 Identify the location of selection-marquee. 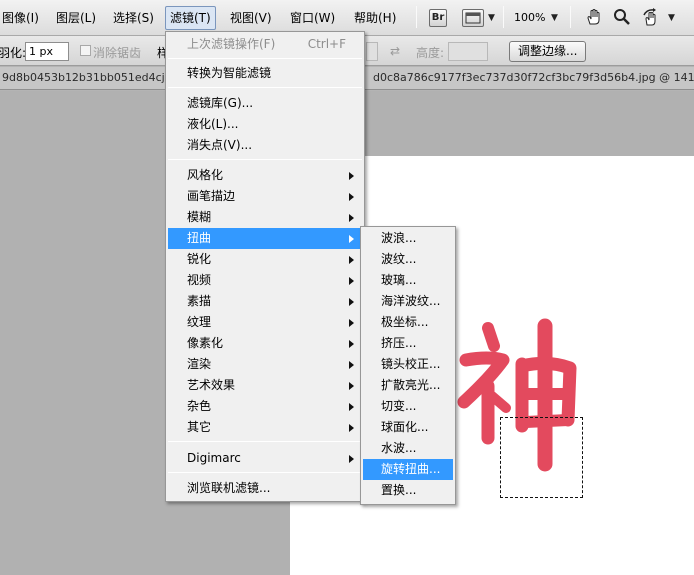
(541, 457).